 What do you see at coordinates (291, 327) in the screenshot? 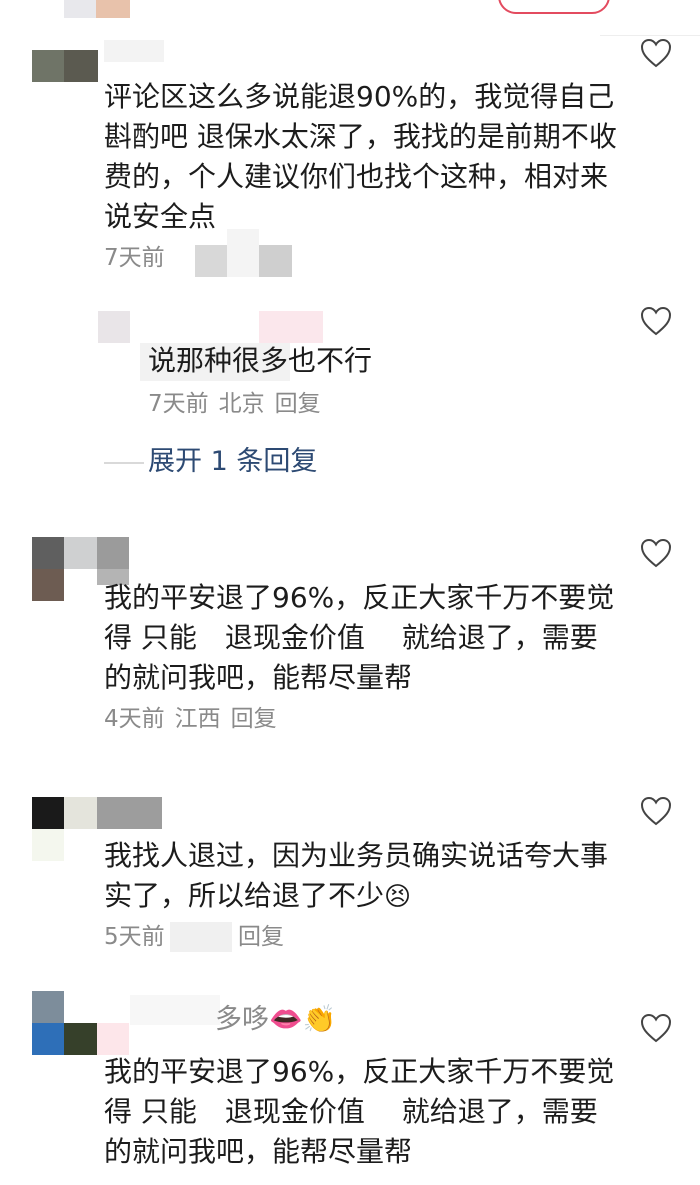
I see `reply-username-blur` at bounding box center [291, 327].